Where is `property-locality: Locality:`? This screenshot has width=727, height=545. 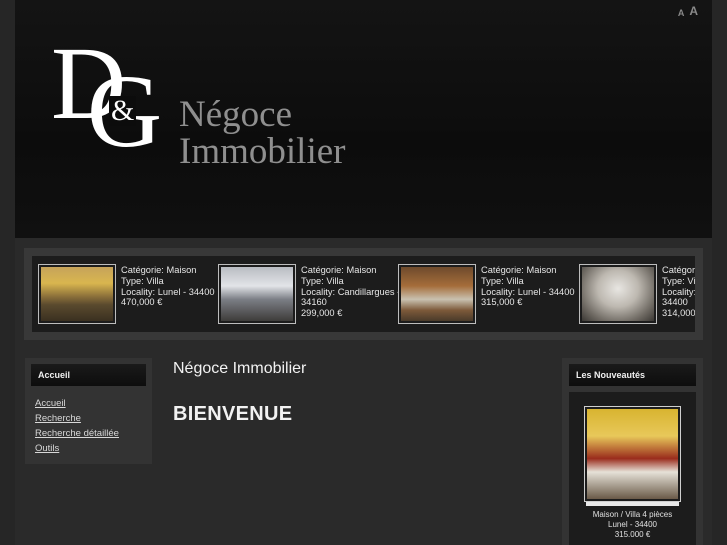 property-locality: Locality: is located at coordinates (678, 291).